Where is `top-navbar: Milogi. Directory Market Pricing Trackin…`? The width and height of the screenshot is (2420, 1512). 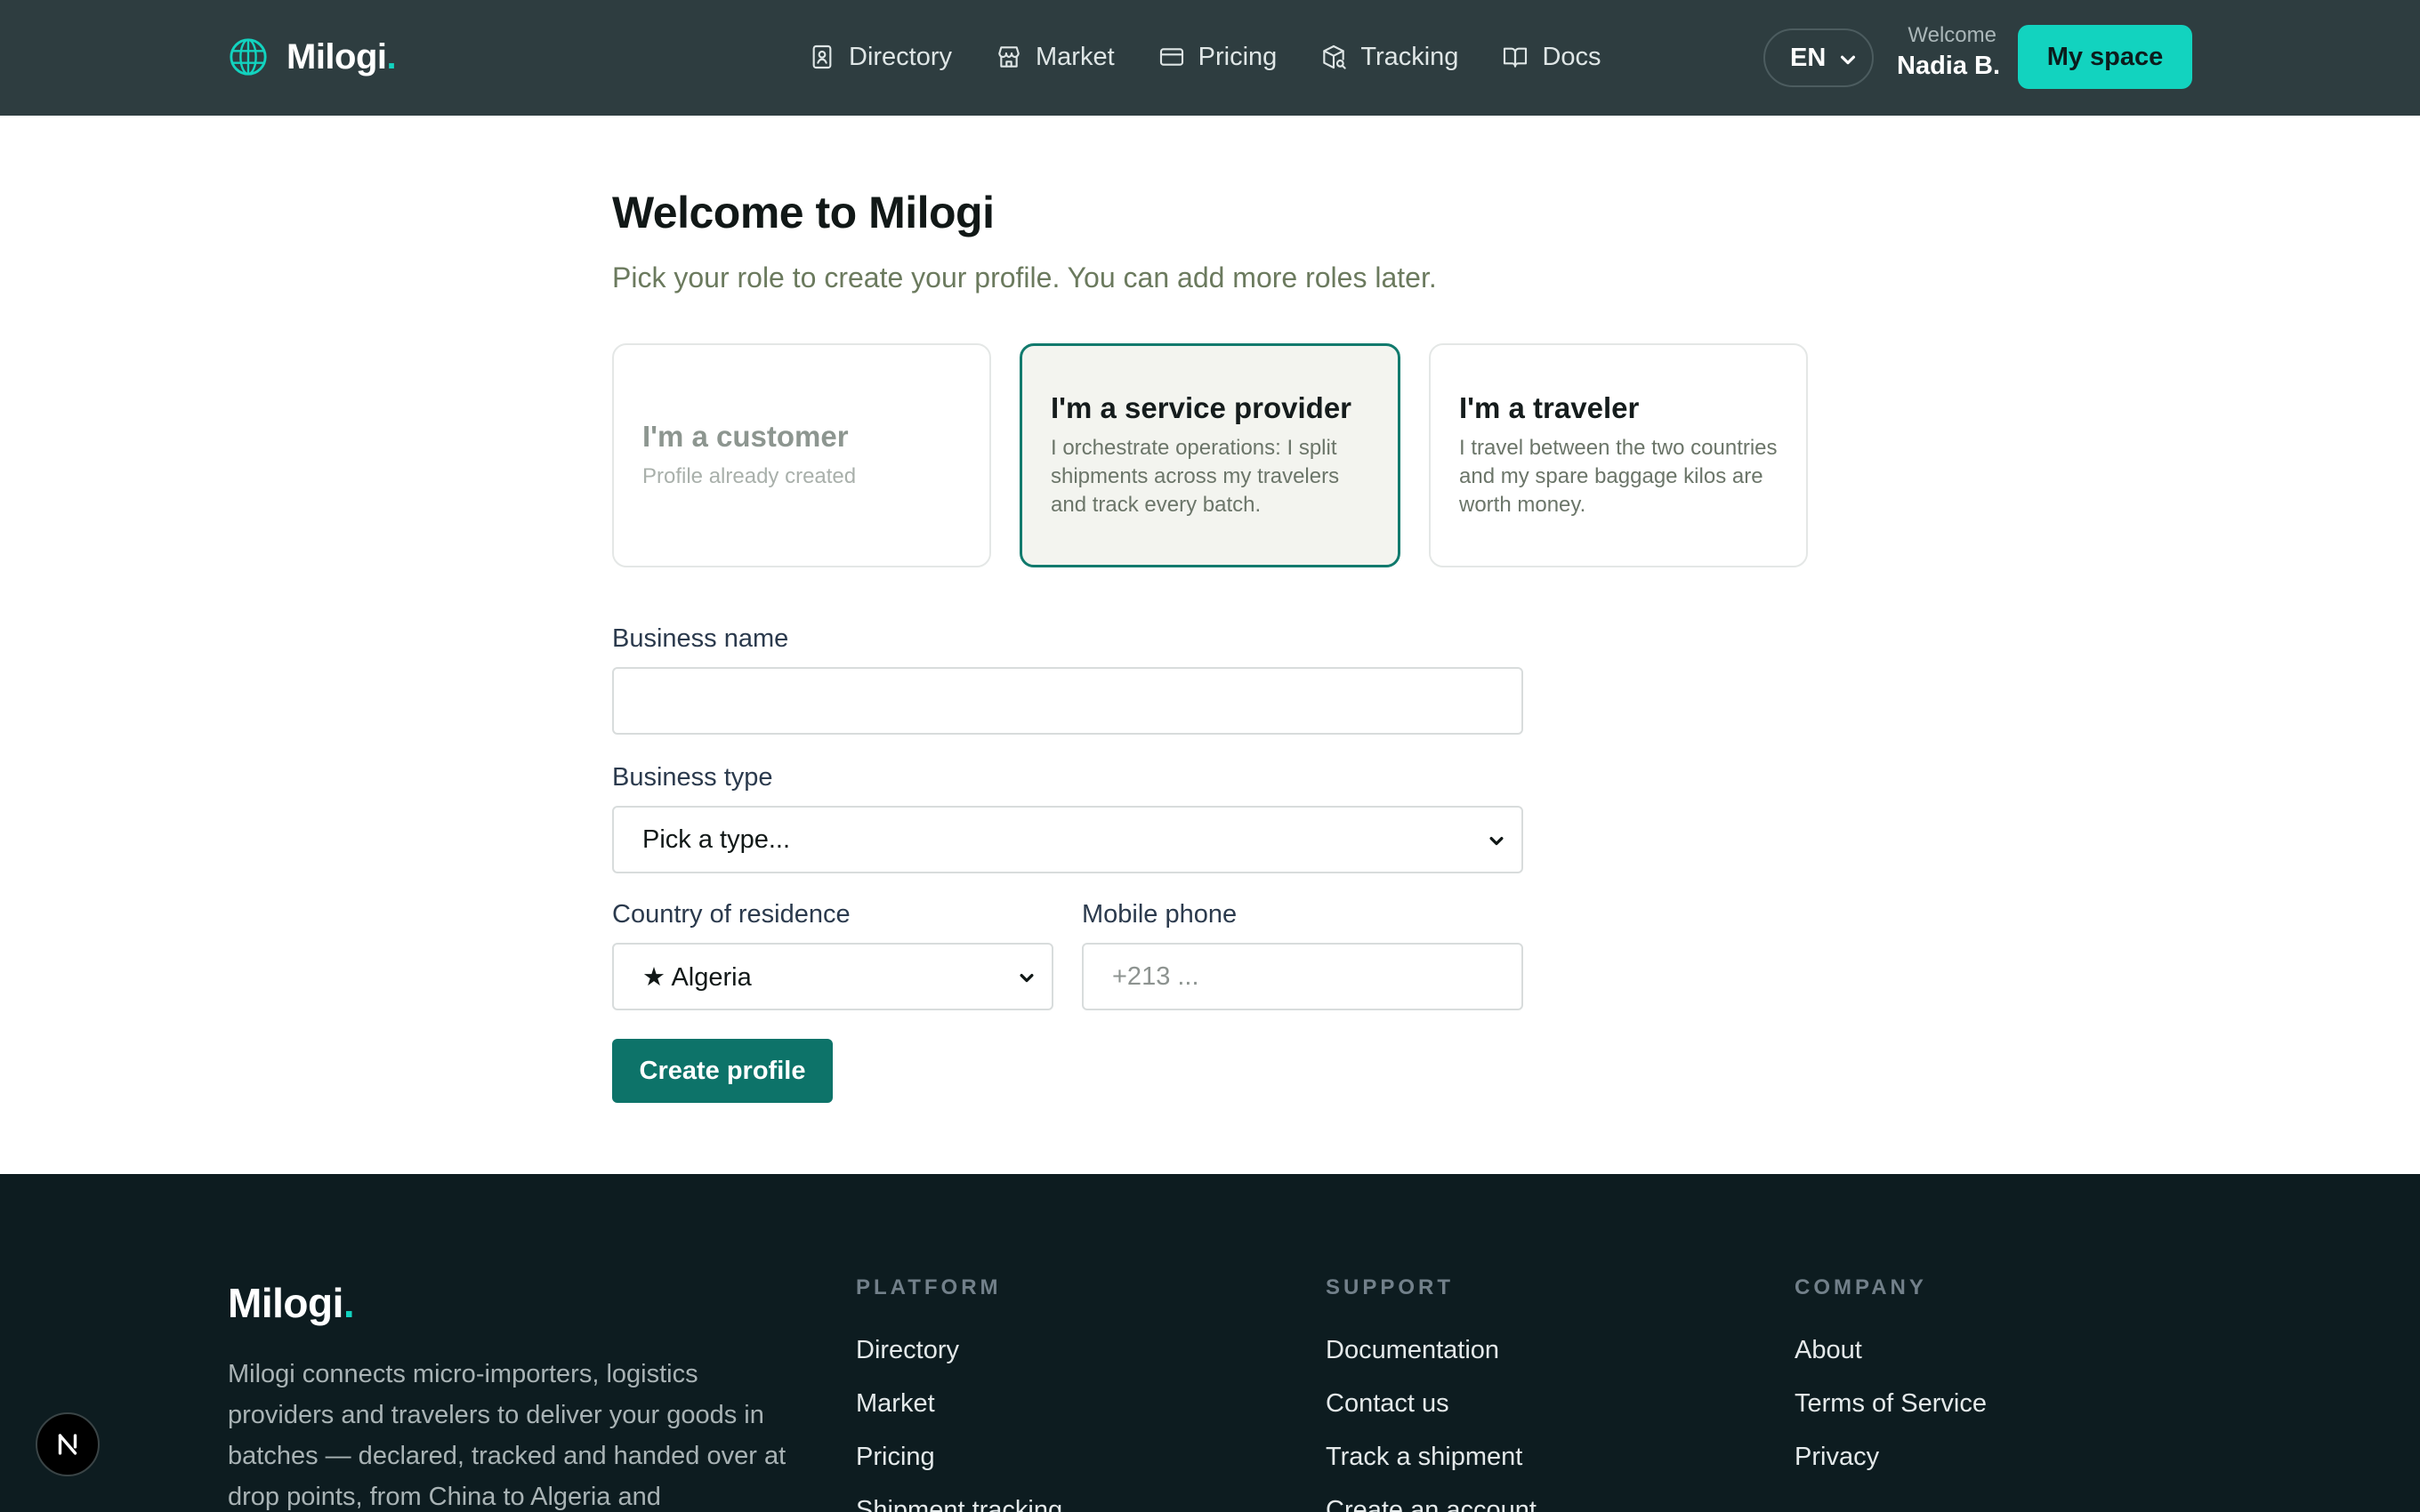 top-navbar: Milogi. Directory Market Pricing Trackin… is located at coordinates (1210, 58).